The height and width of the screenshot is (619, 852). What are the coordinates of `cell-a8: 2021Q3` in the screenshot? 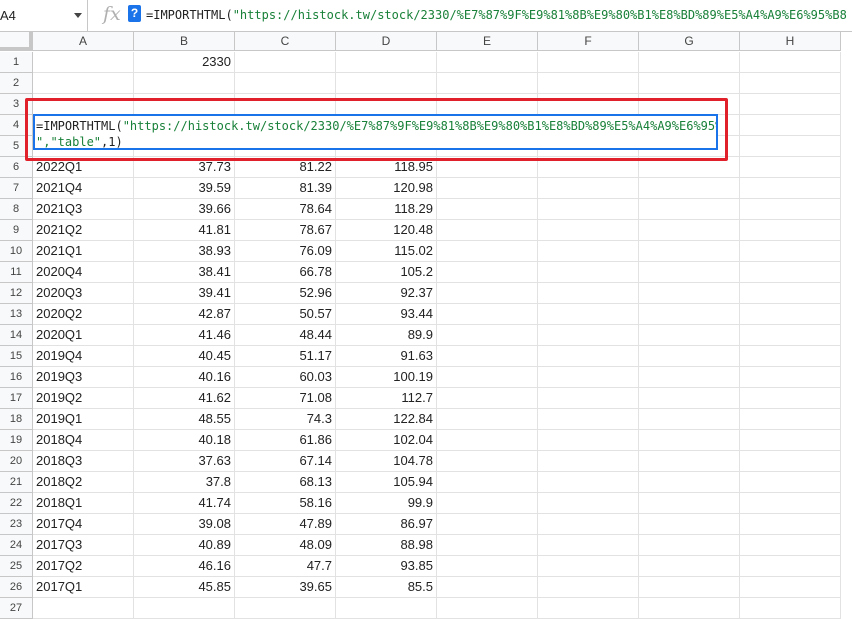 It's located at (83, 209).